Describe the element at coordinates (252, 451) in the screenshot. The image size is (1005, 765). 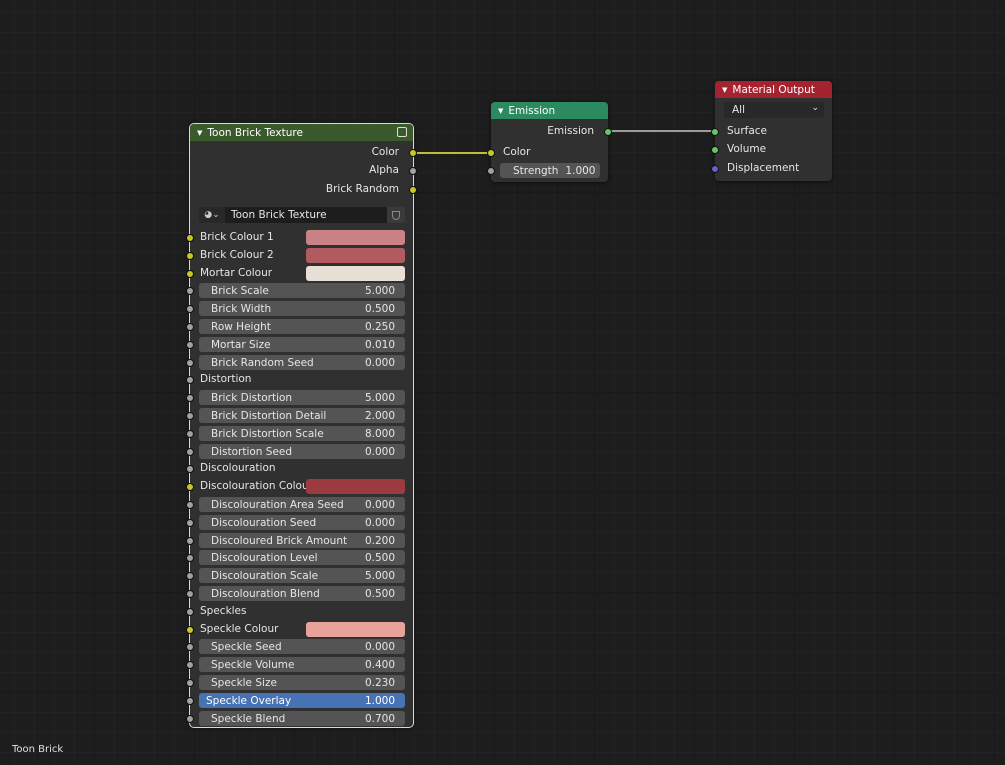
I see `input-label: Distortion Seed` at that location.